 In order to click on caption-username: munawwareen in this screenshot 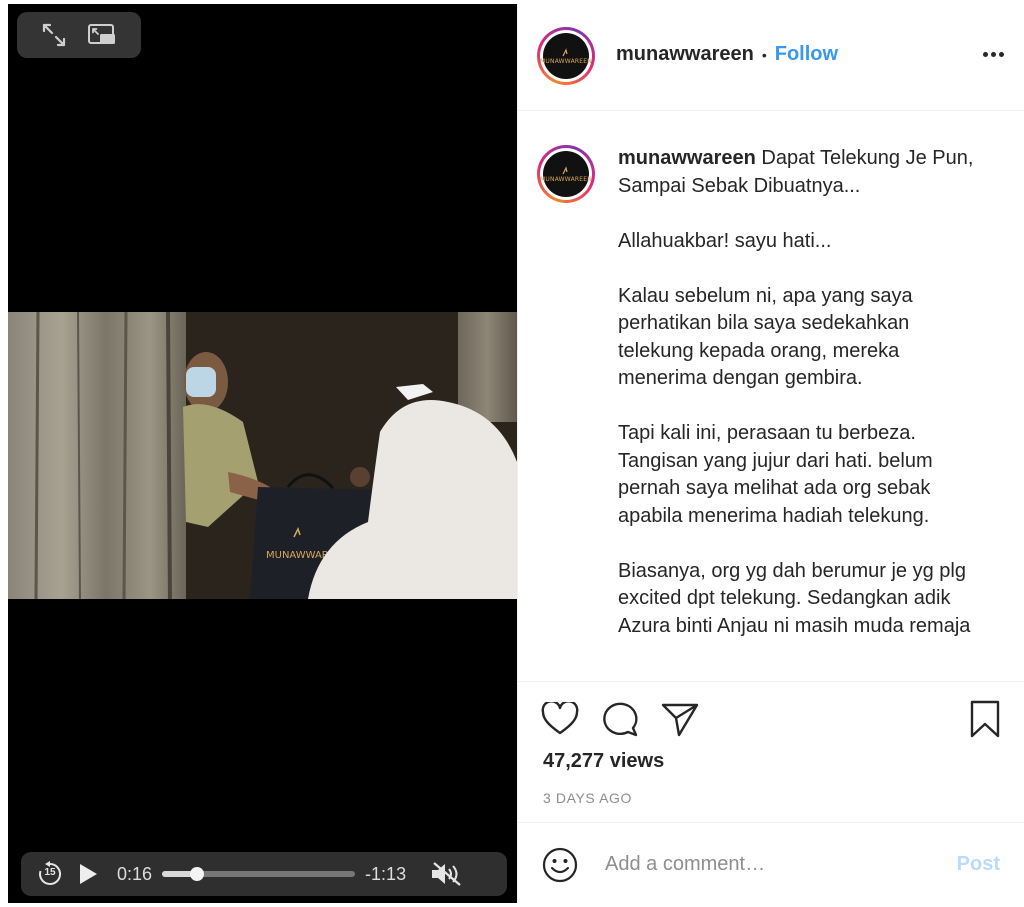, I will do `click(687, 158)`.